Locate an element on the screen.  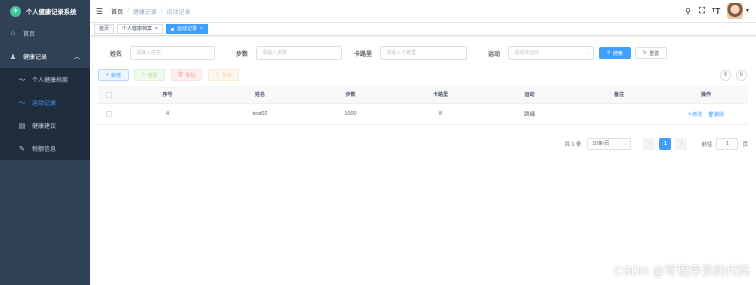
sidebar-group-health-records: ♟ 健康记录 ︿ is located at coordinates (45, 56).